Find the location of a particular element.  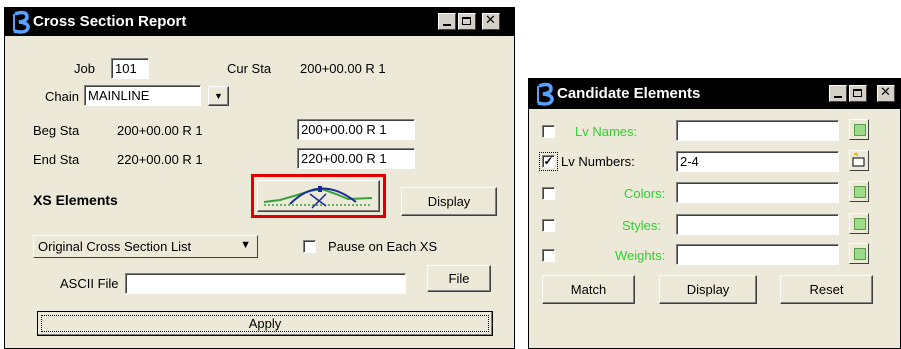

cross-section-list-value: Original Cross Section List is located at coordinates (115, 246).